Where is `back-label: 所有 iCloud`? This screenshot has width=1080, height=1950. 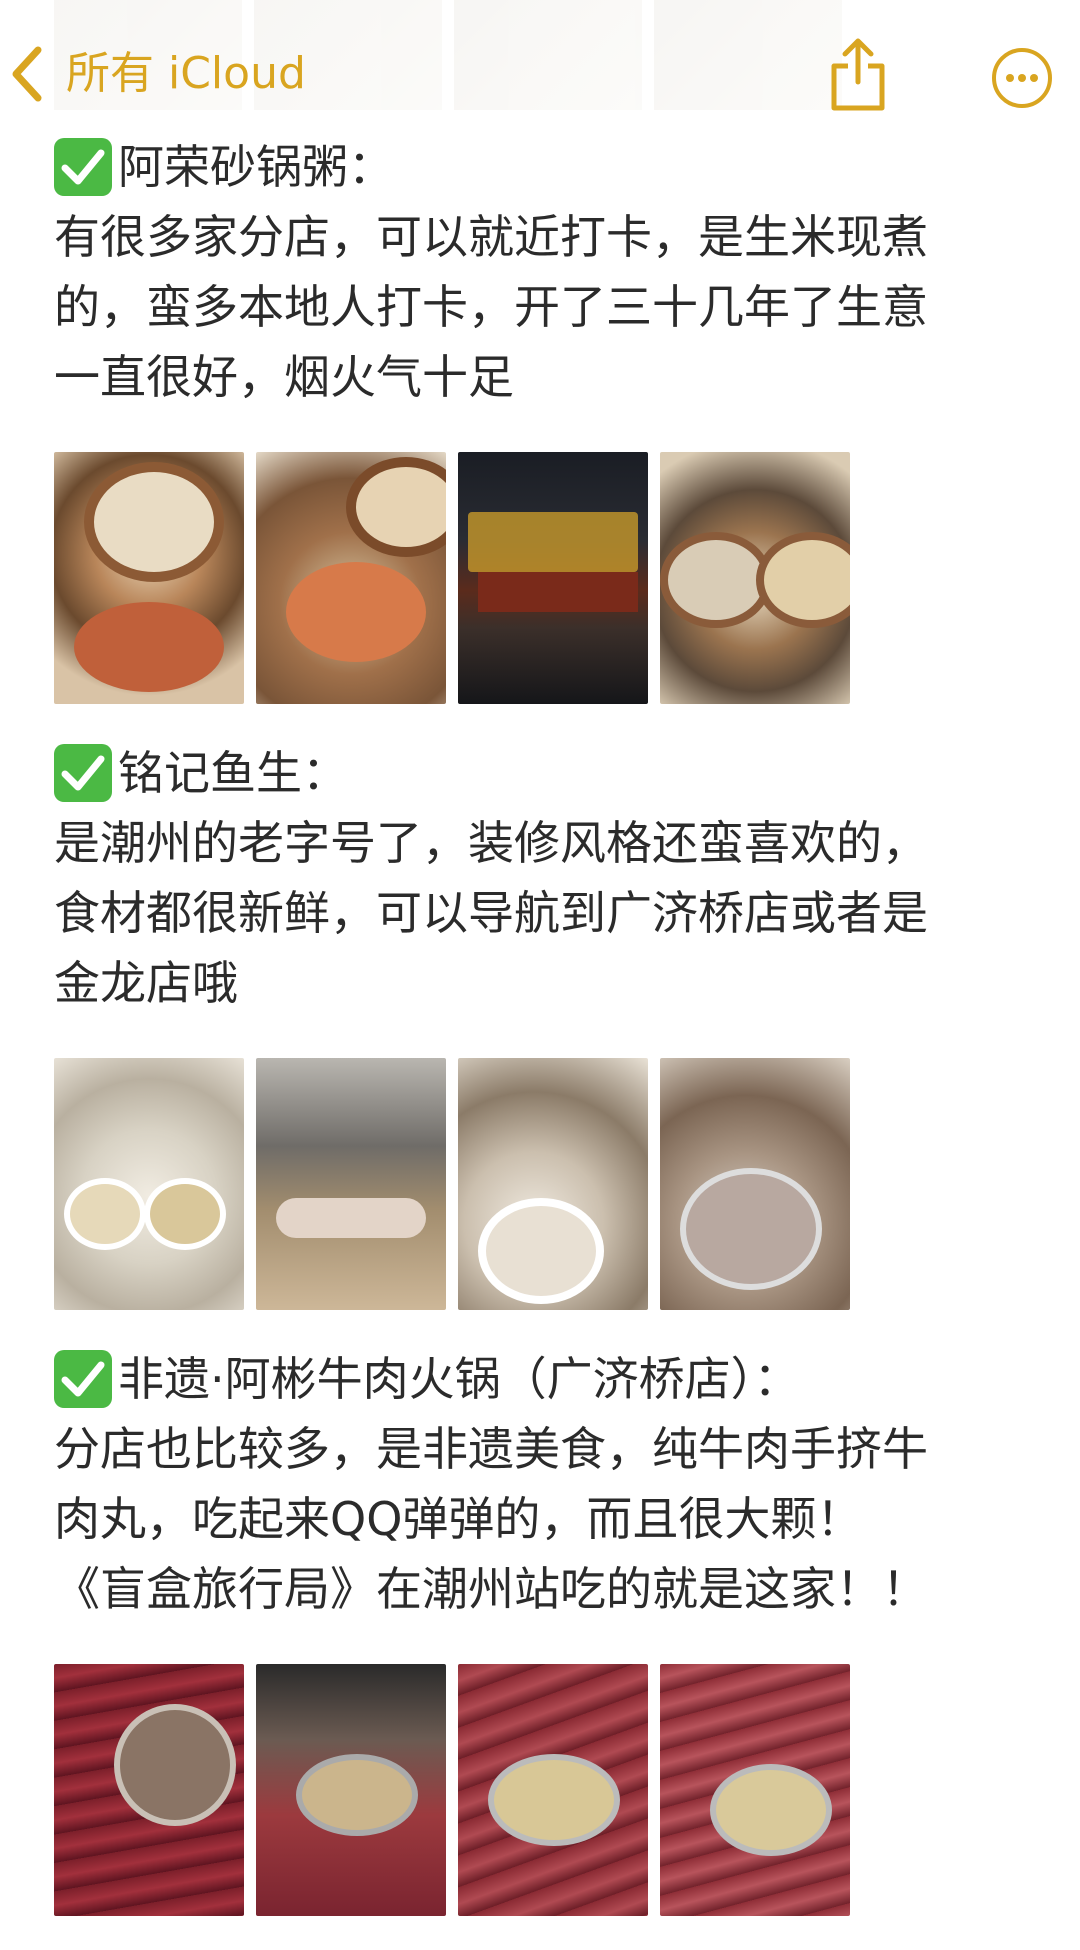 back-label: 所有 iCloud is located at coordinates (186, 73).